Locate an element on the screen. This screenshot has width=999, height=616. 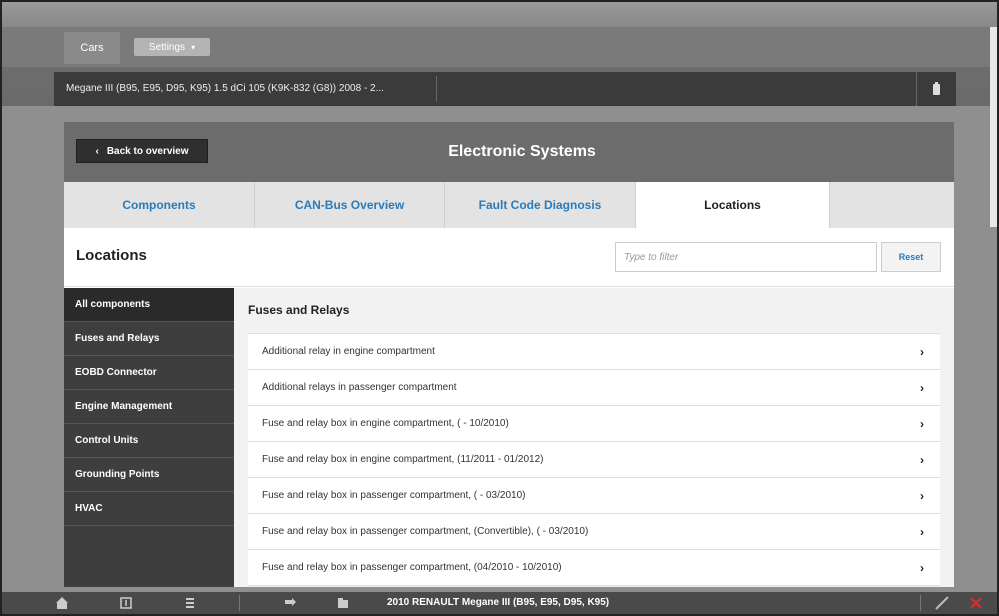
download-icon is located at coordinates (126, 603).